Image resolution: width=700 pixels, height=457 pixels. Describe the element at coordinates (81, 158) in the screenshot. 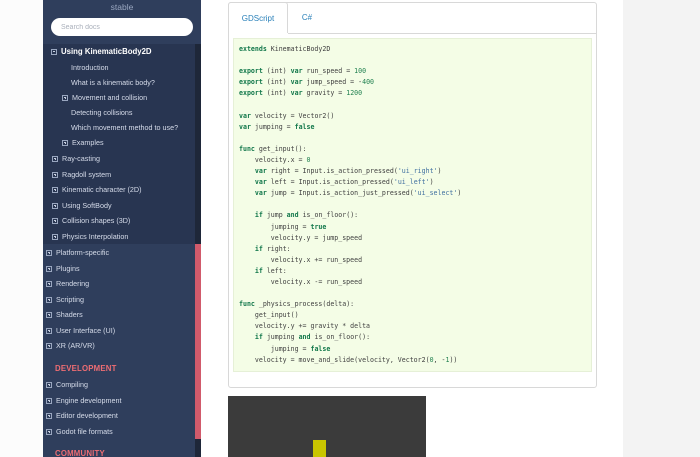

I see `sidebar-item-label: Ray-casting` at that location.